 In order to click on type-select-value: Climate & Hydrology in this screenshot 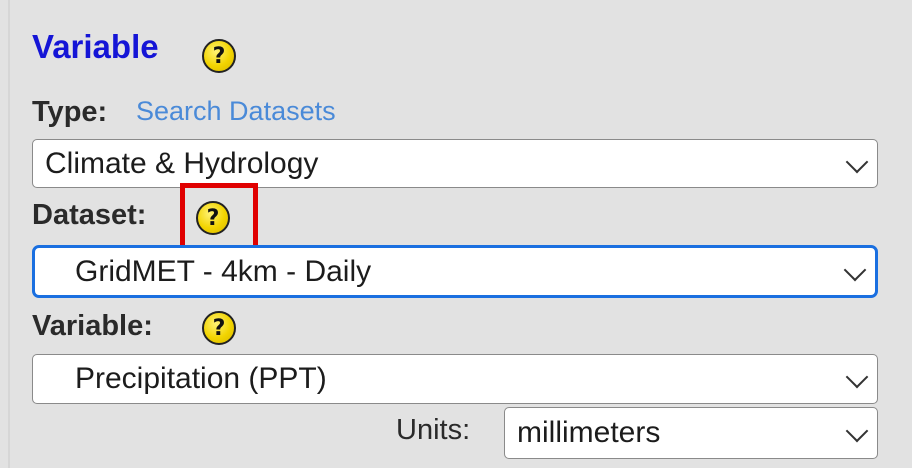, I will do `click(182, 163)`.